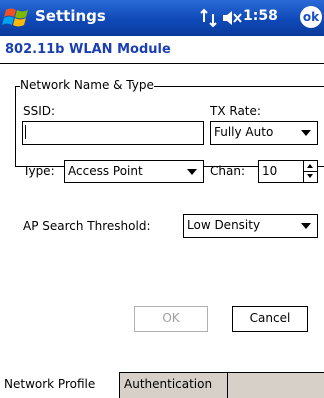  What do you see at coordinates (25, 132) in the screenshot?
I see `text-caret` at bounding box center [25, 132].